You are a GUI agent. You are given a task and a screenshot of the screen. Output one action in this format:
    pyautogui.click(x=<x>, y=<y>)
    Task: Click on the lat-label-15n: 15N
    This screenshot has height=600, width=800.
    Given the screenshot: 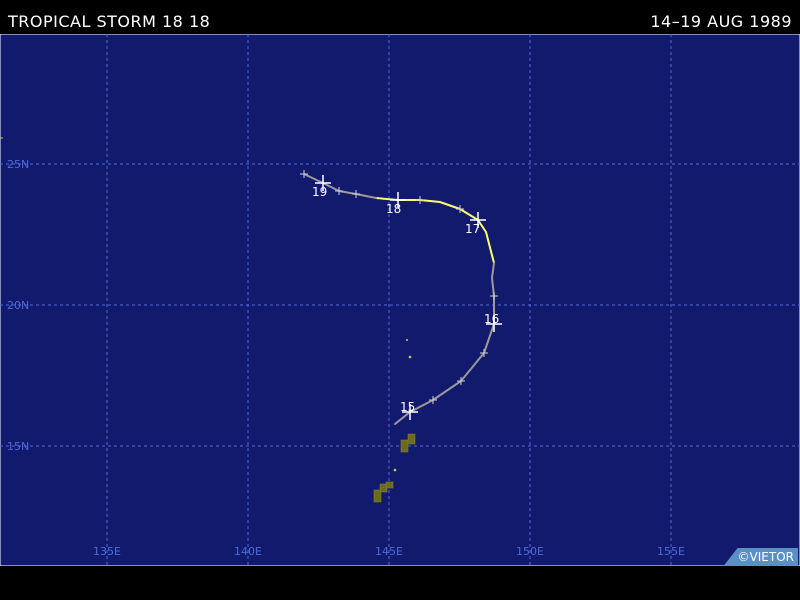 What is the action you would take?
    pyautogui.click(x=18, y=446)
    